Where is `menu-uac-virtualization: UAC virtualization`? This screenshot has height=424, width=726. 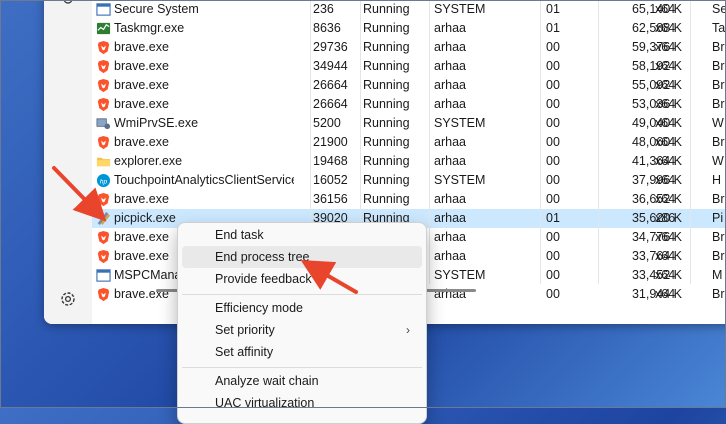 menu-uac-virtualization: UAC virtualization is located at coordinates (302, 403).